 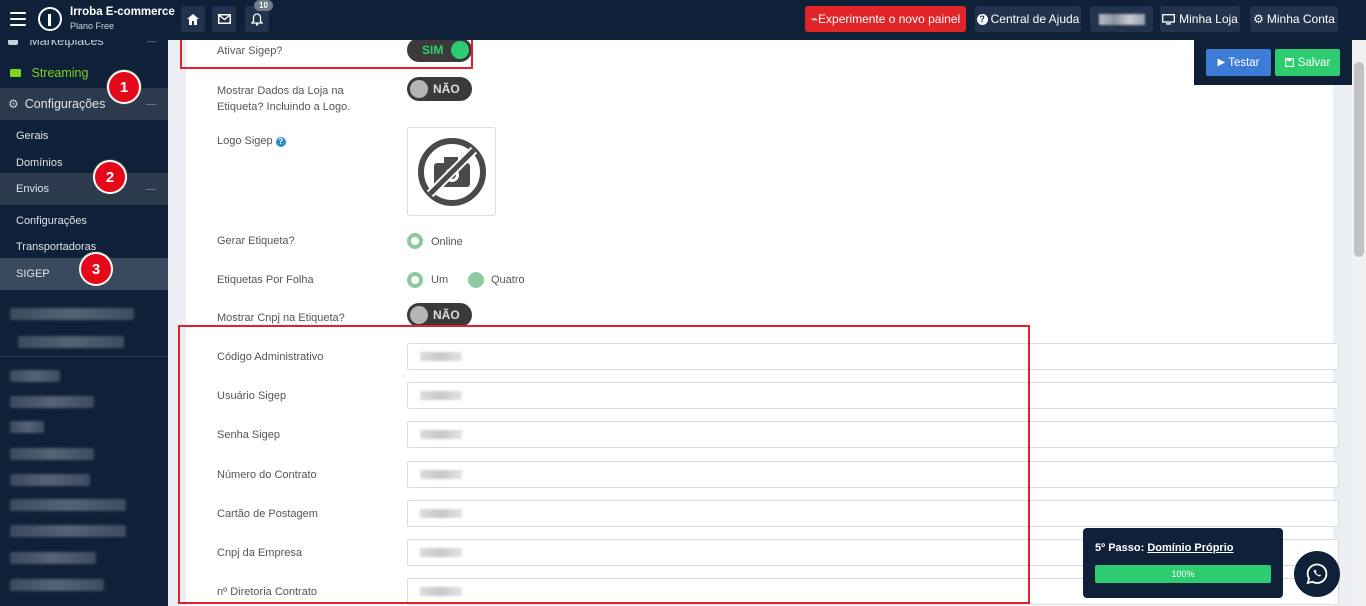 What do you see at coordinates (92, 26) in the screenshot?
I see `brand-plan: Plano Free` at bounding box center [92, 26].